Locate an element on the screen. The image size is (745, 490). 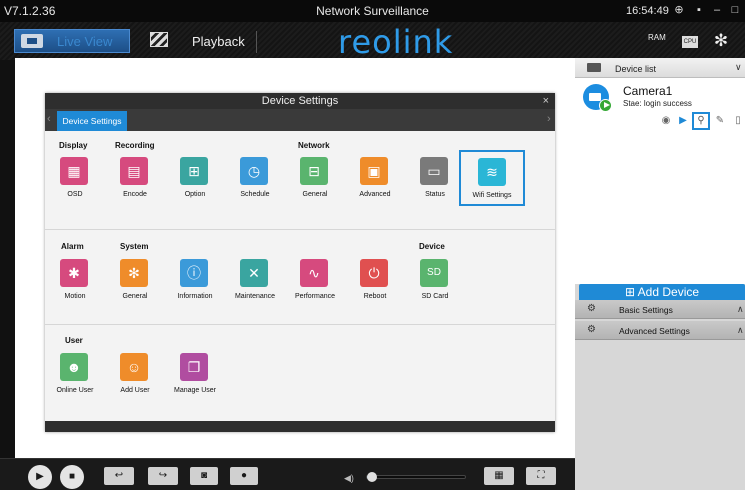
tile-network-general: ⊟ General is located at coordinates (315, 180).